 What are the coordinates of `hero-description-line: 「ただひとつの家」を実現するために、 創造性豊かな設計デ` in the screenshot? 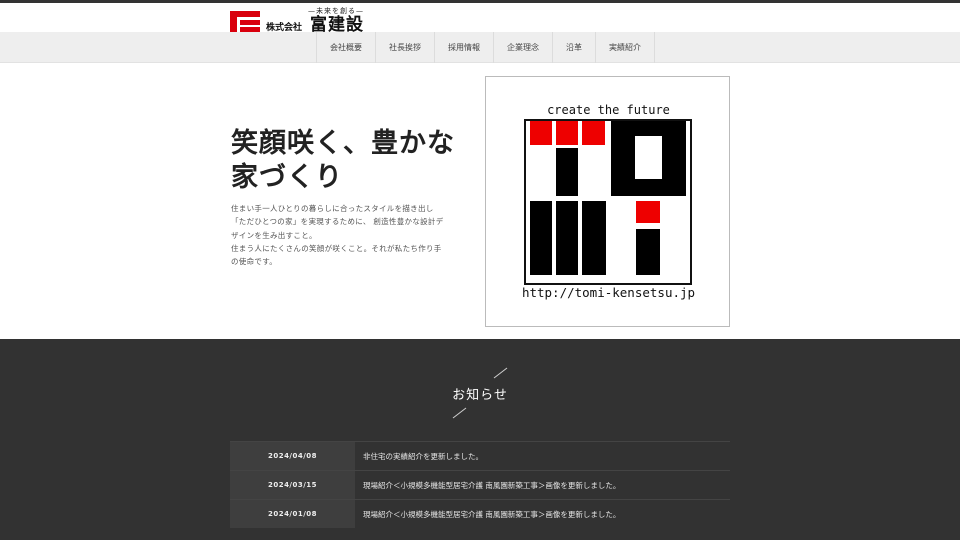 It's located at (337, 222).